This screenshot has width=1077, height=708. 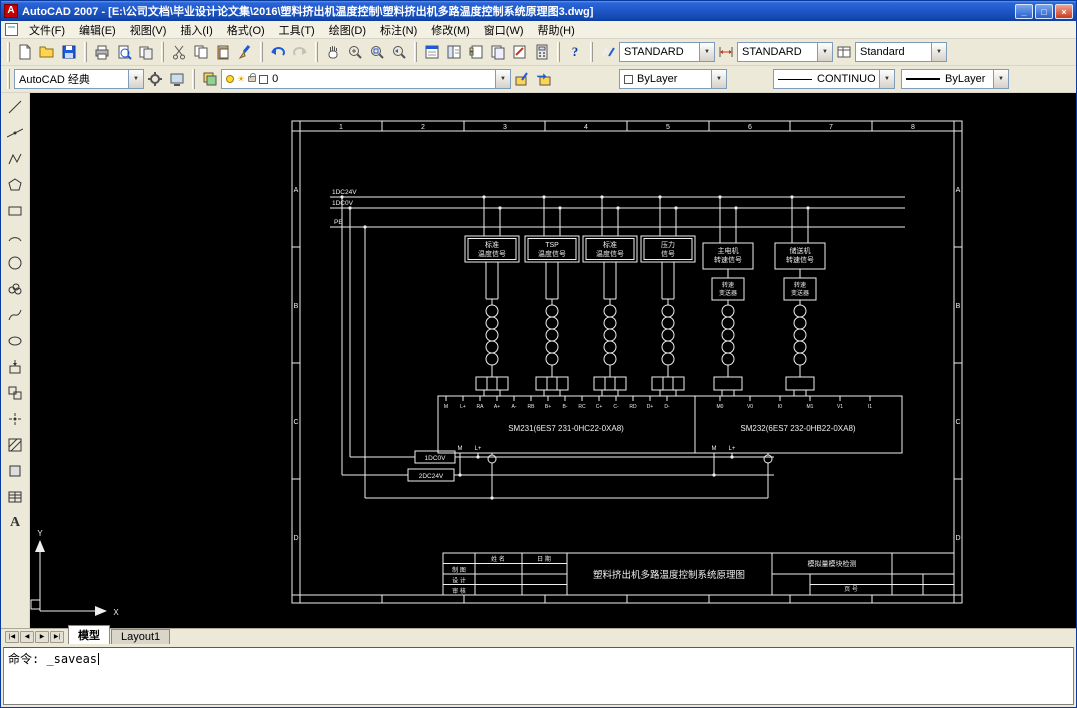 I want to click on new-button, so click(x=25, y=52).